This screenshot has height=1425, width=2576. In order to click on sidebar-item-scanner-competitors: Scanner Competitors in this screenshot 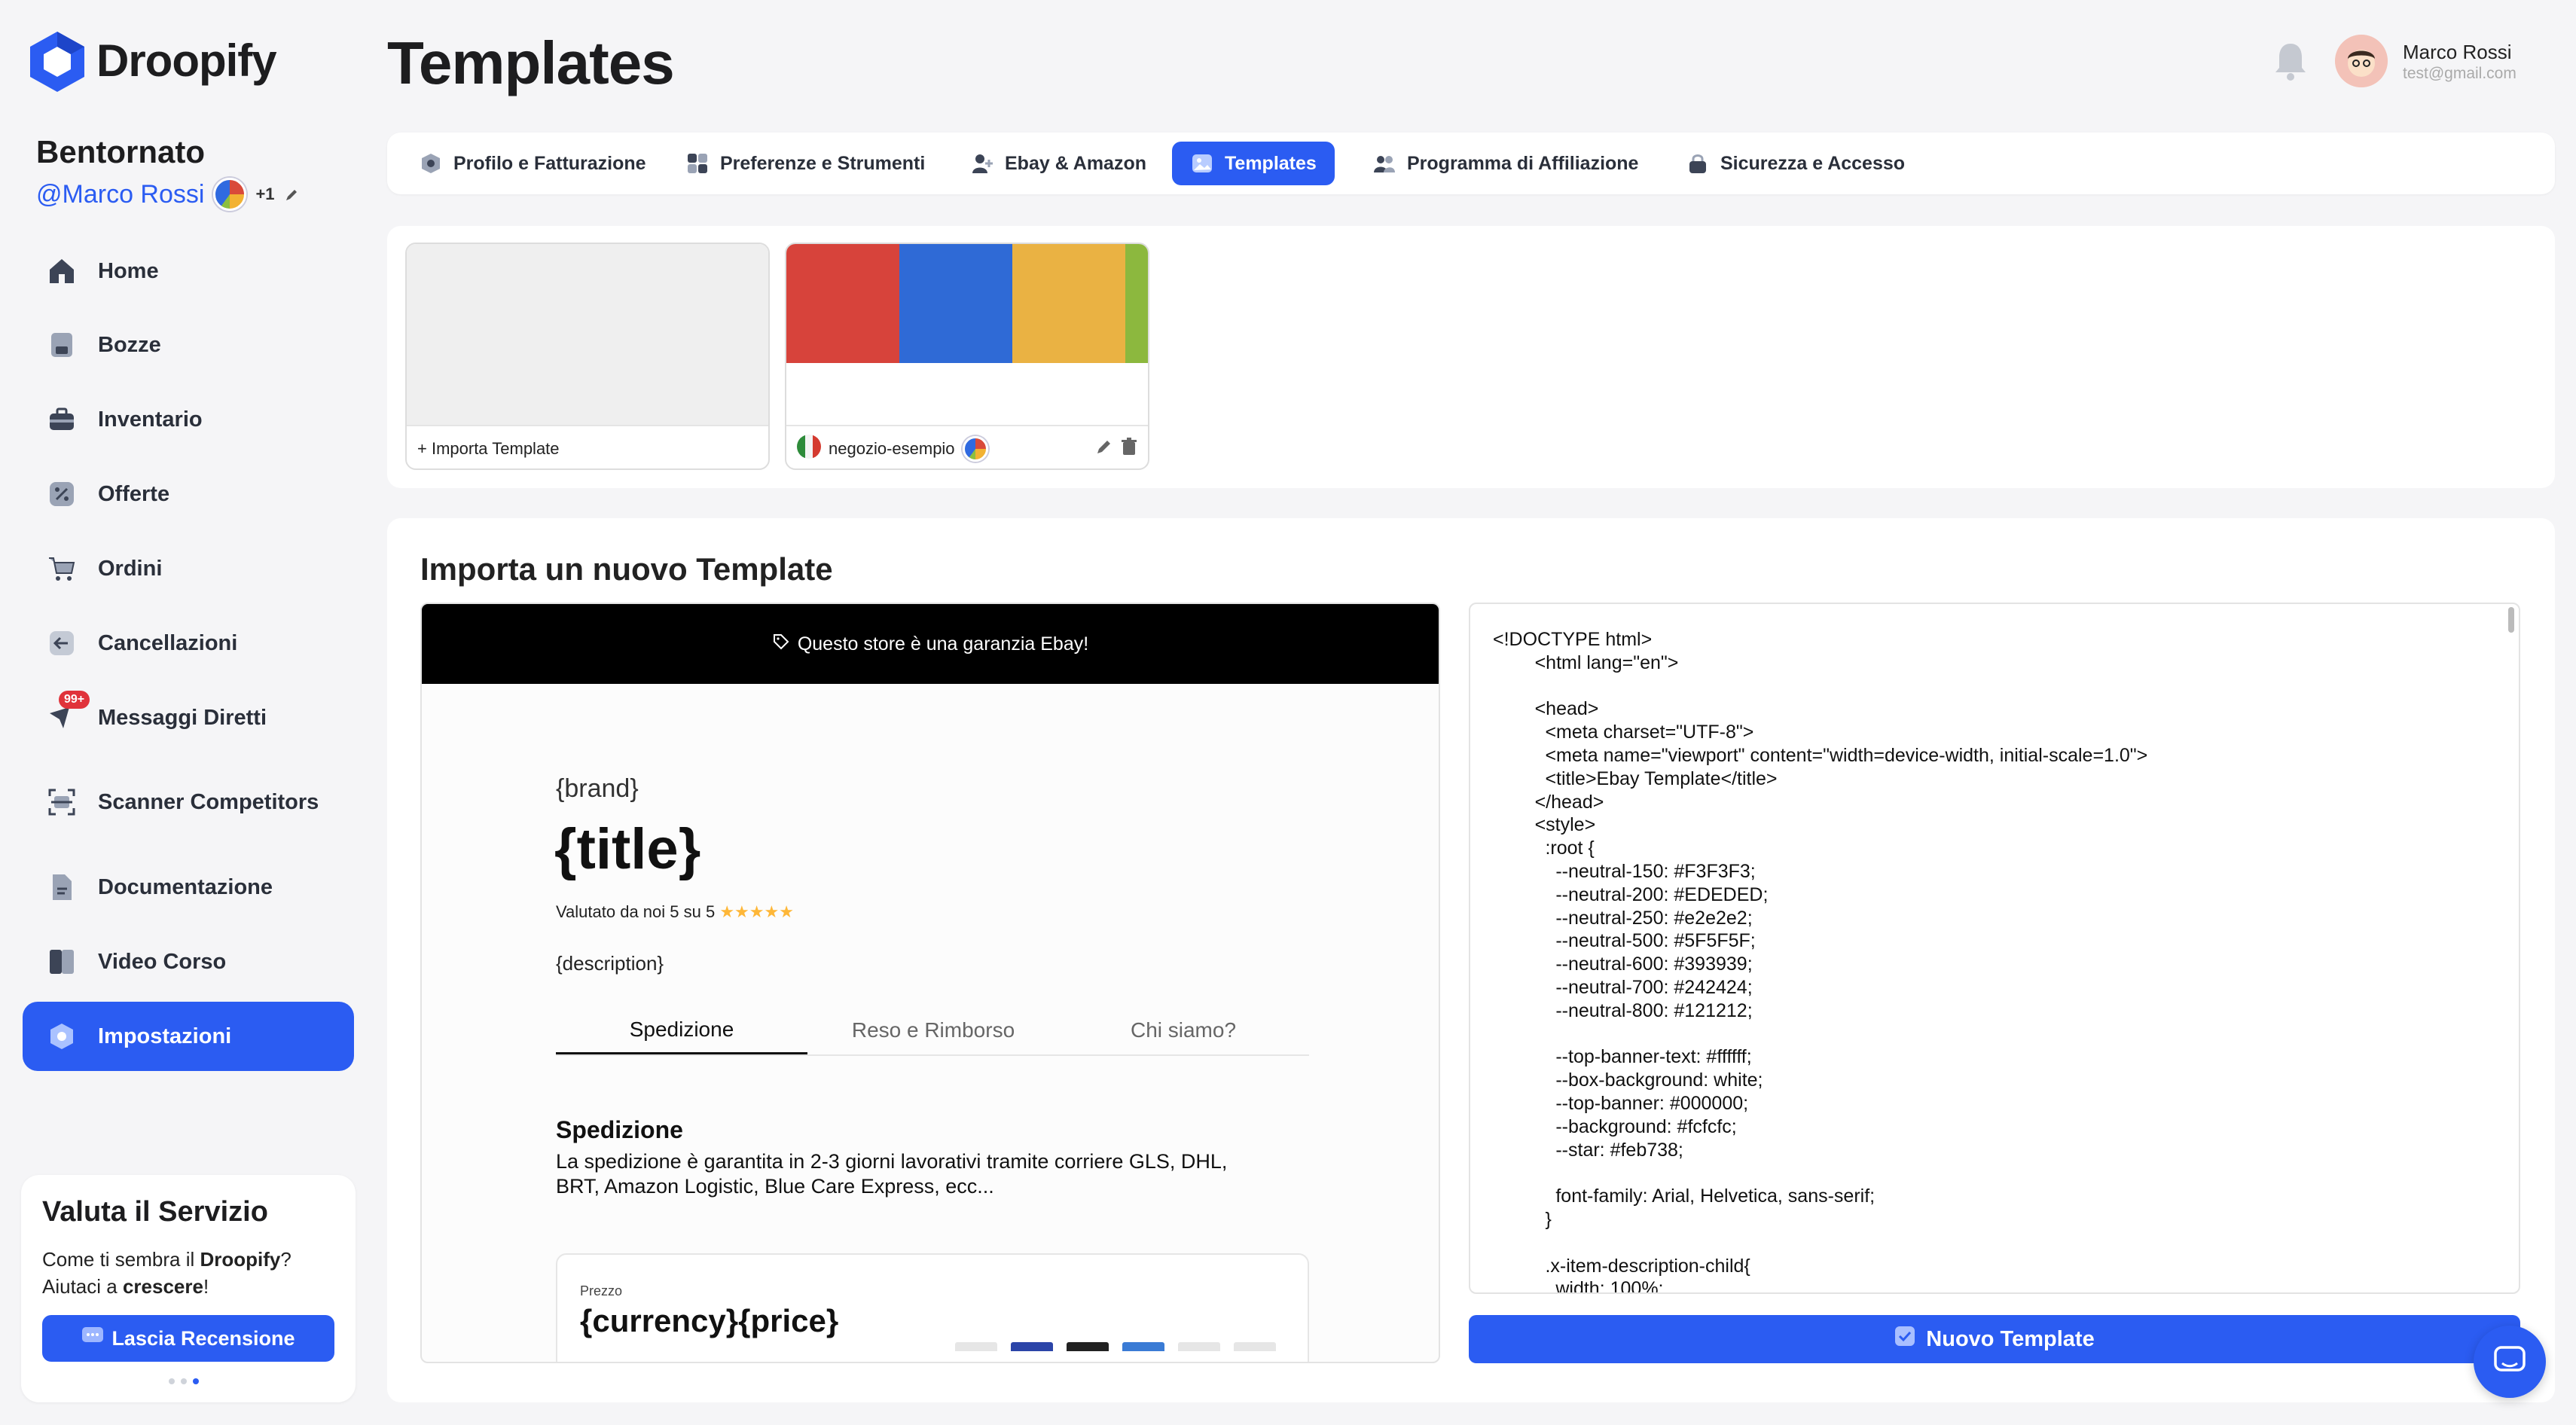, I will do `click(189, 802)`.